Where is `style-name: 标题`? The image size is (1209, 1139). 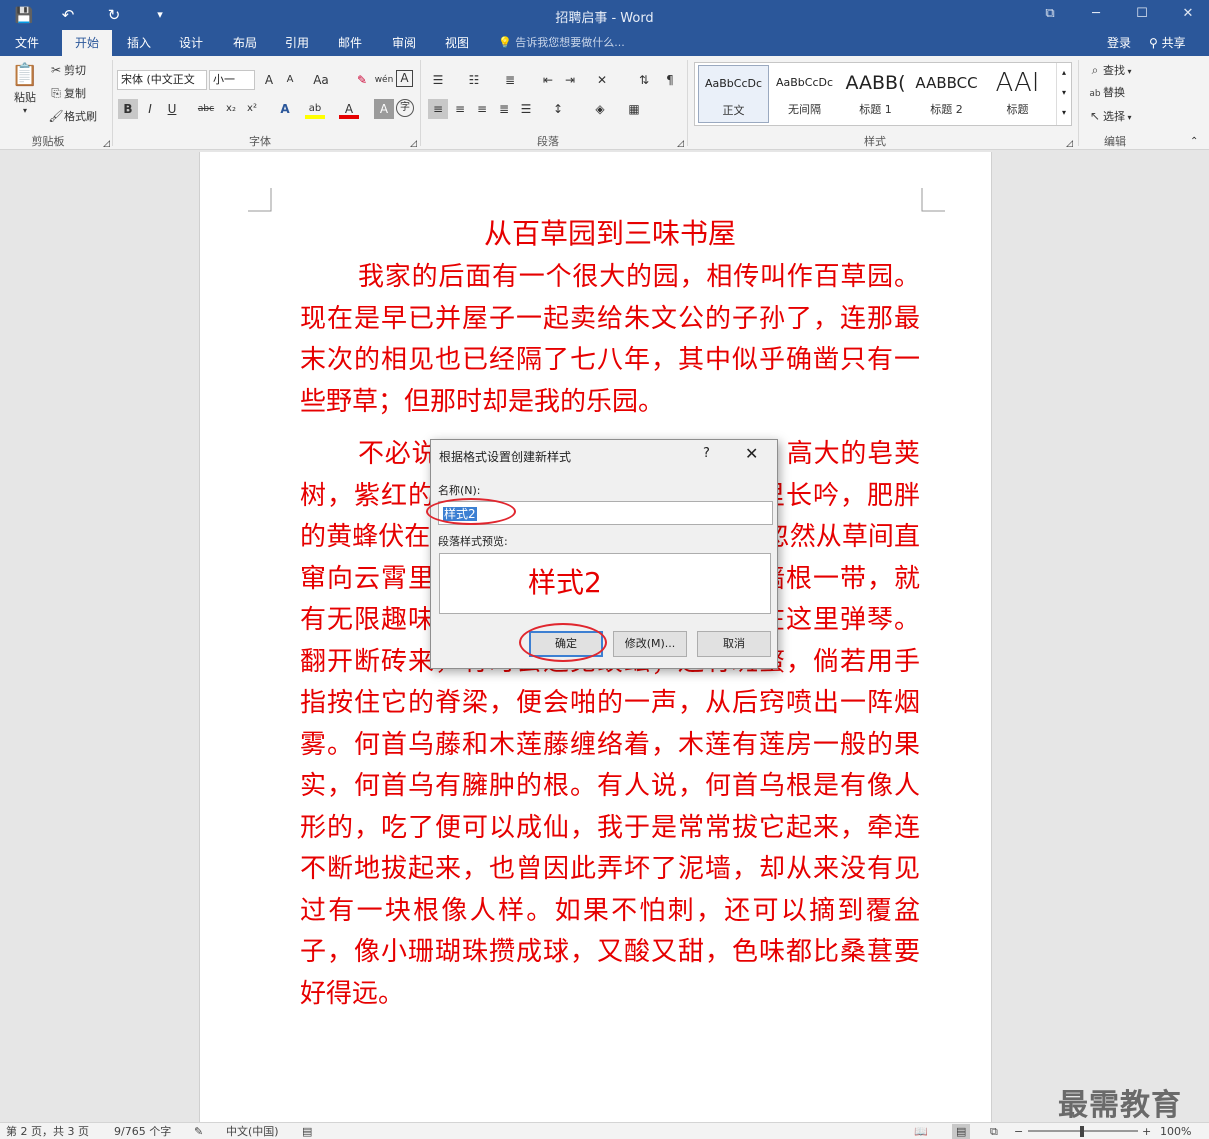
style-name: 标题 is located at coordinates (1017, 109).